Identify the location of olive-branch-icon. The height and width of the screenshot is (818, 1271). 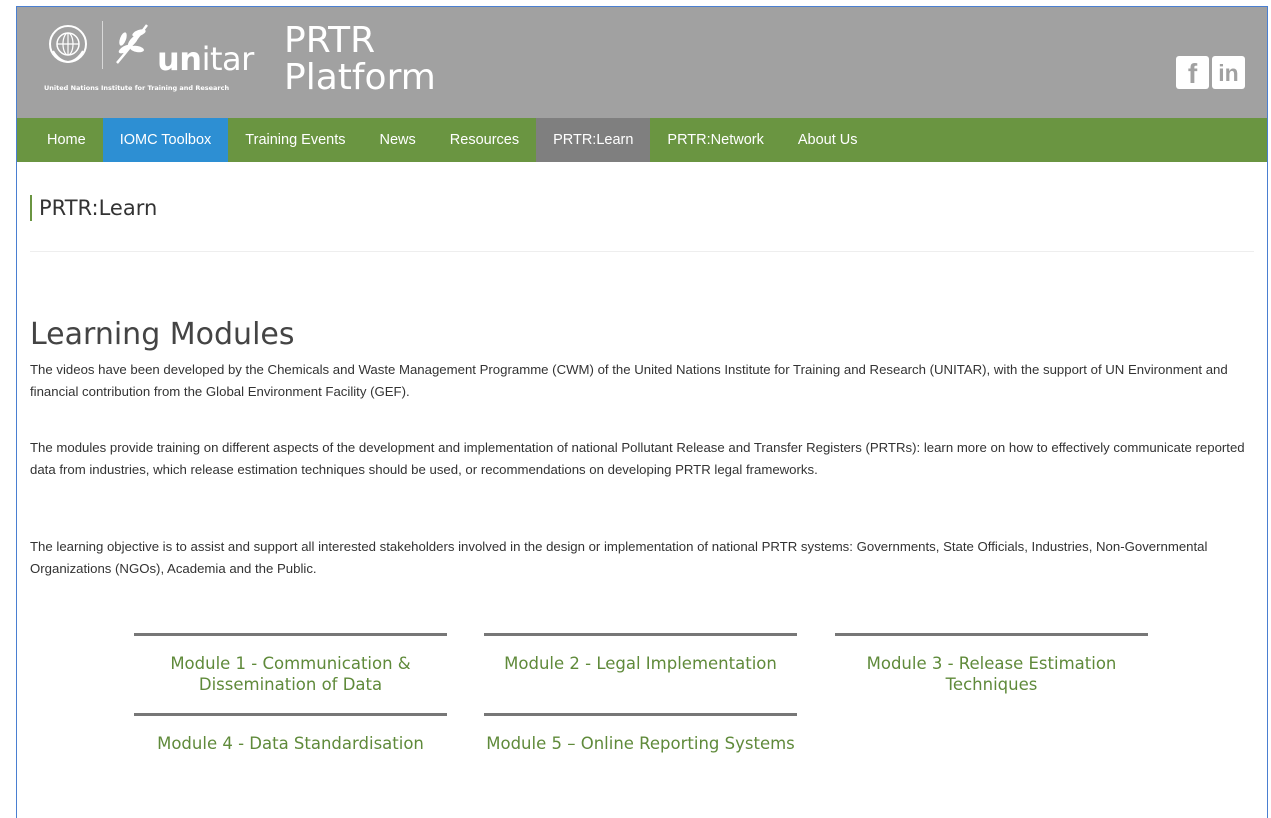
(132, 44).